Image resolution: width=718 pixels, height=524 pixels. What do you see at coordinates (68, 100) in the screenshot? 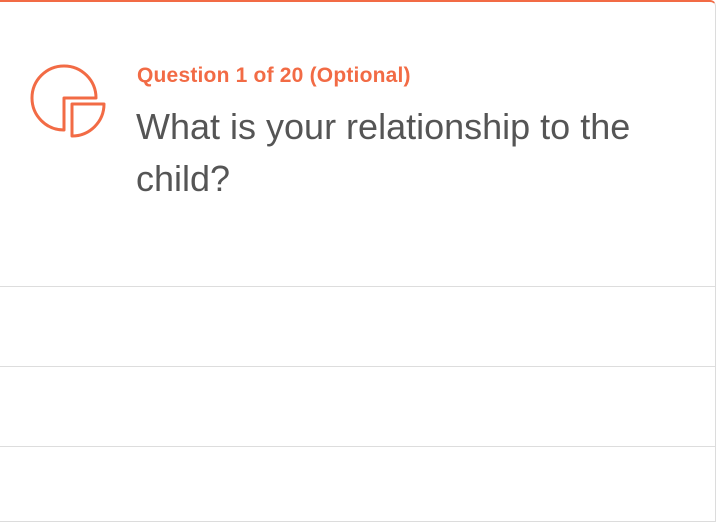
I see `pie-chart-icon` at bounding box center [68, 100].